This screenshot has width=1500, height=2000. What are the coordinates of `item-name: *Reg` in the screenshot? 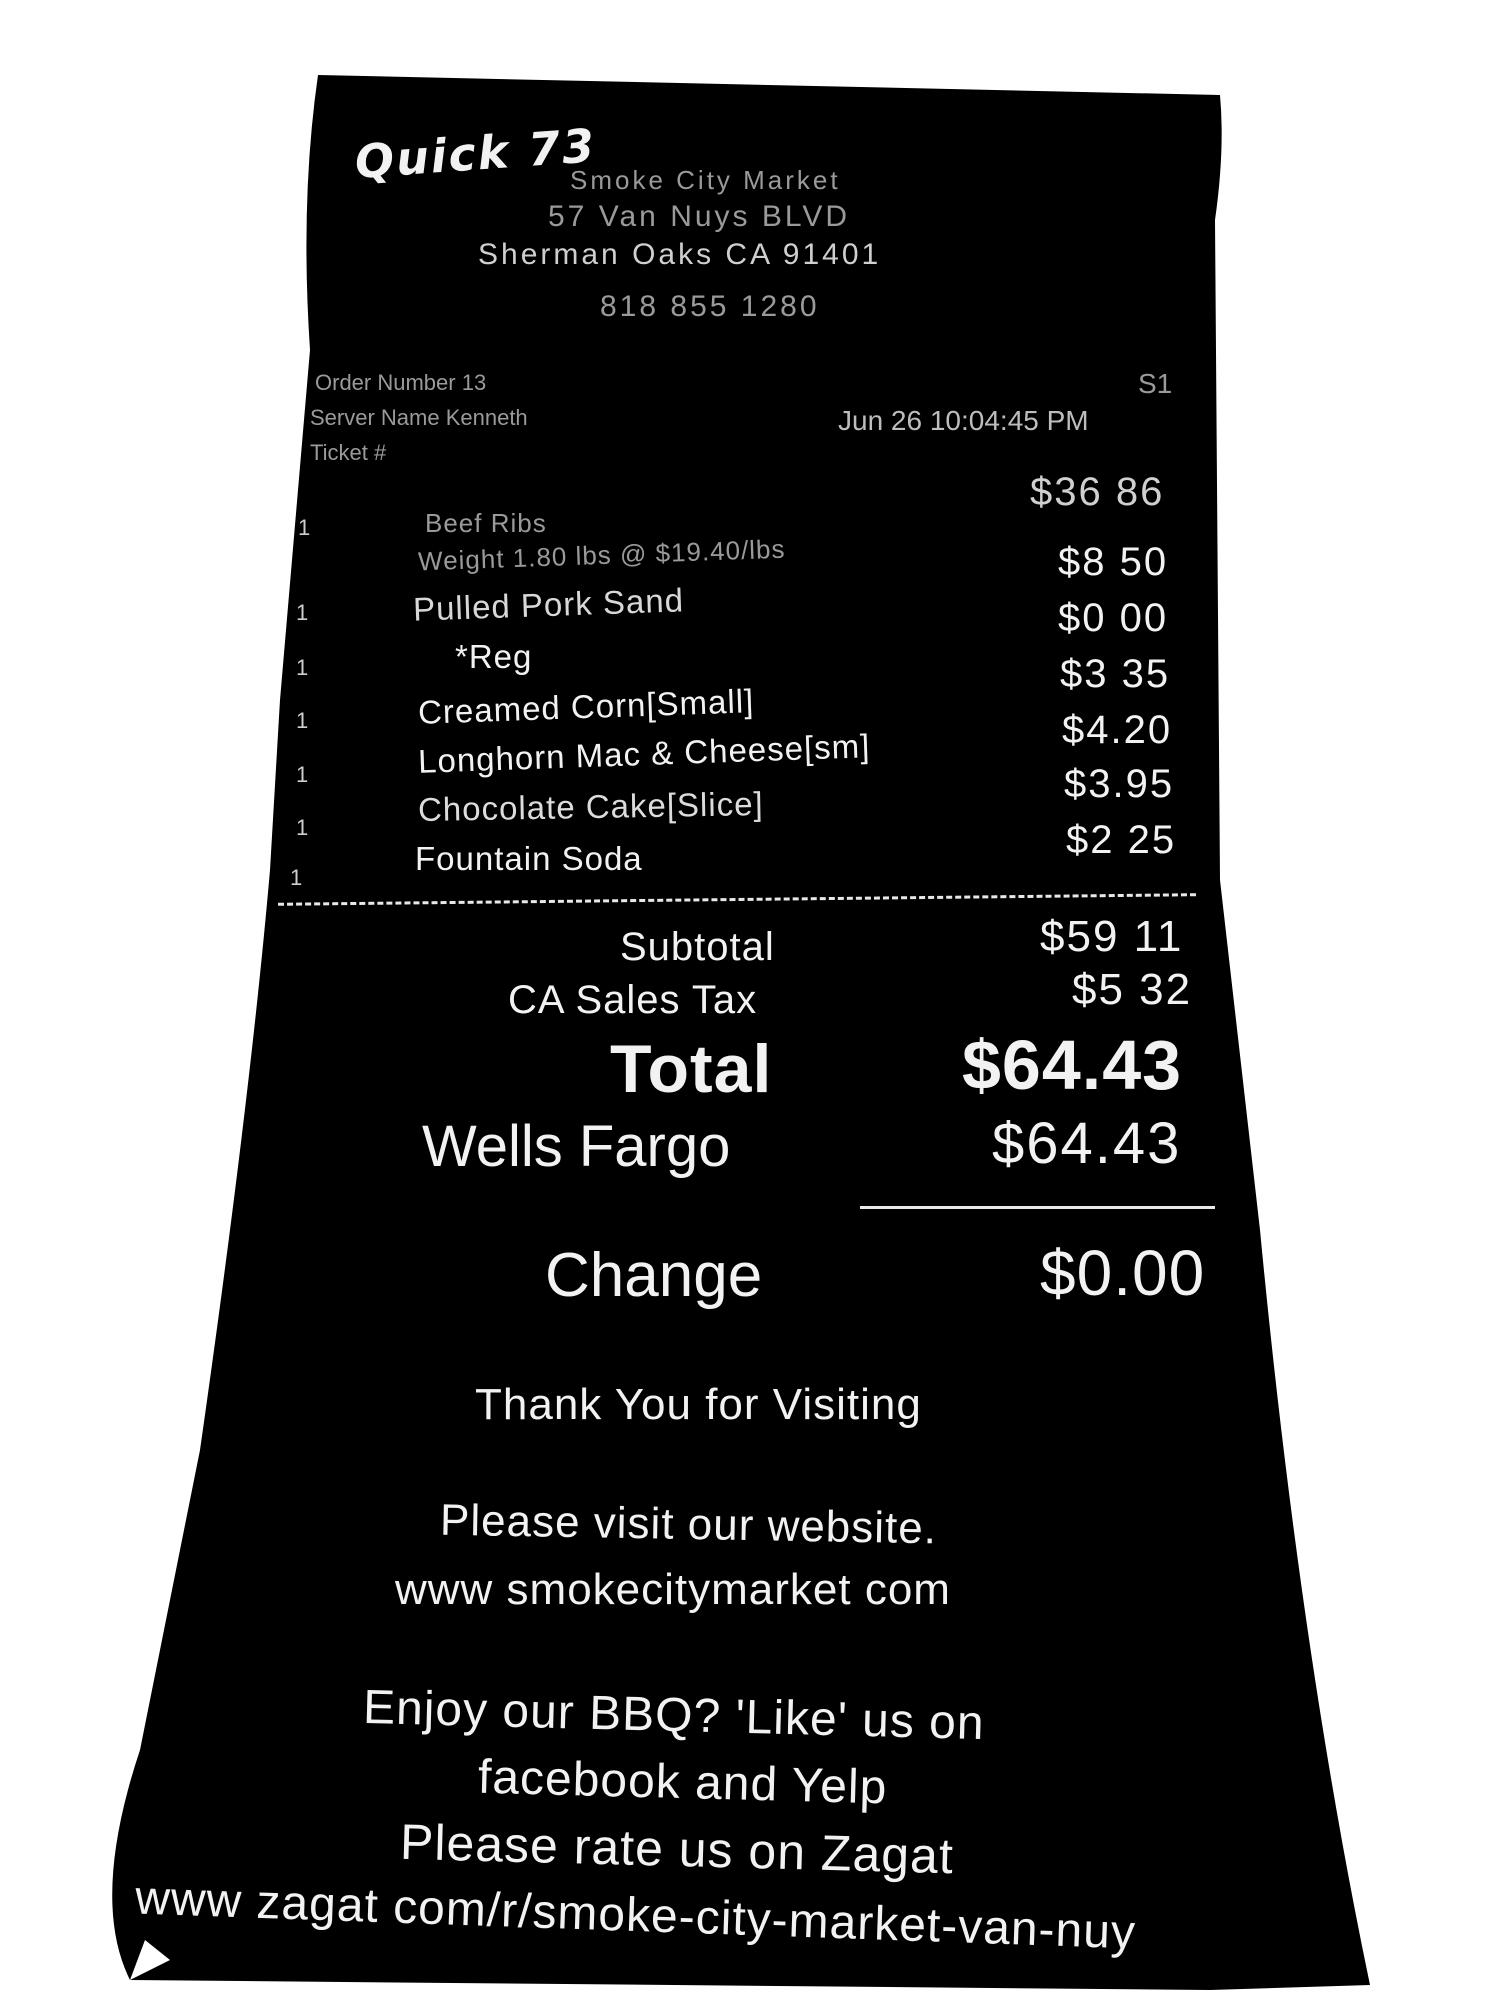 It's located at (494, 656).